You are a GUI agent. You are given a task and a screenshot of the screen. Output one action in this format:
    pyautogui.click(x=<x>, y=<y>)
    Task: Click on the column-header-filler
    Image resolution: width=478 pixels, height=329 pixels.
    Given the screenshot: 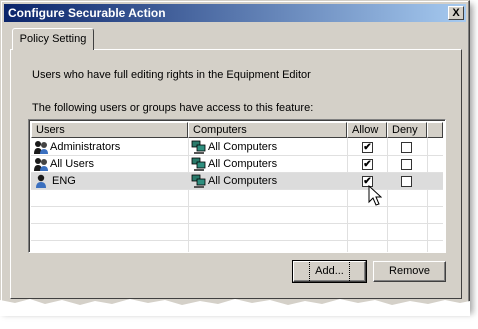 What is the action you would take?
    pyautogui.click(x=435, y=130)
    